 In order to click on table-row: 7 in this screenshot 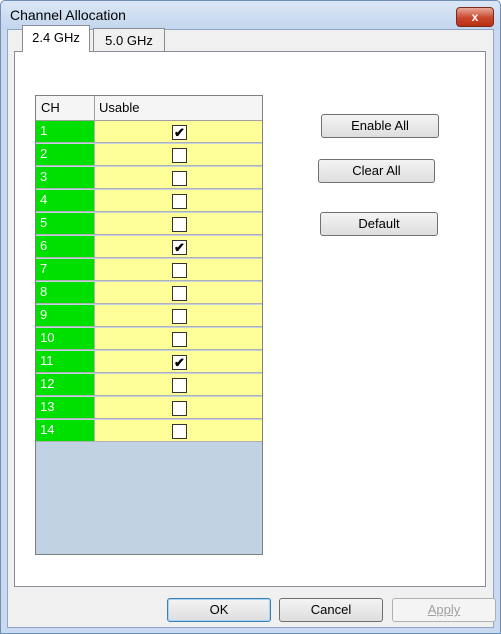, I will do `click(149, 270)`.